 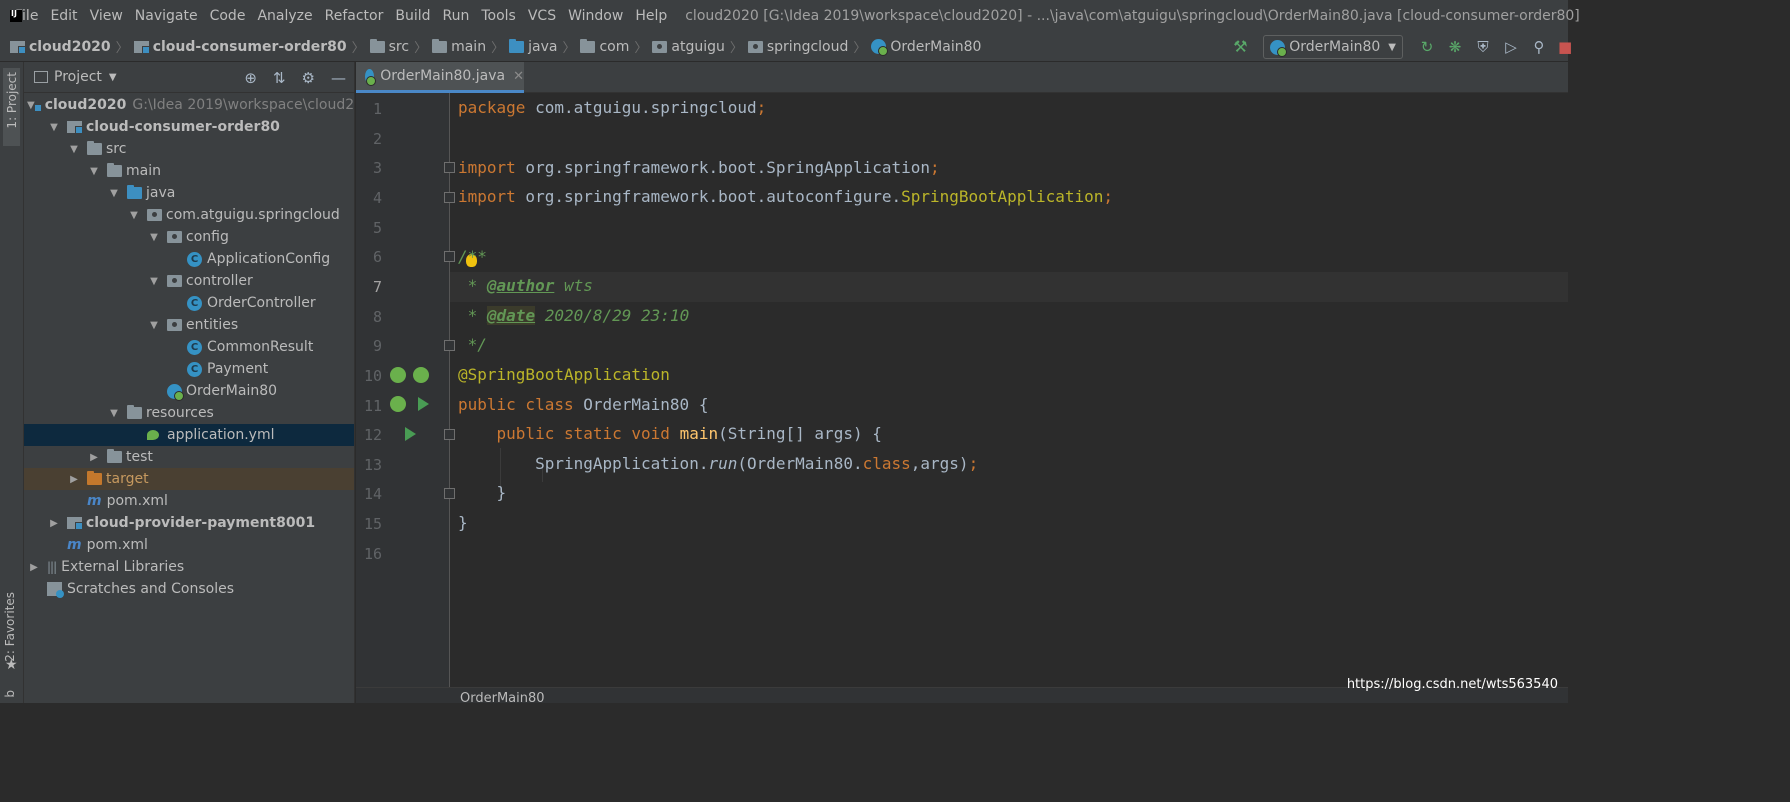 What do you see at coordinates (11, 107) in the screenshot?
I see `project-tool-tab: 1: Project` at bounding box center [11, 107].